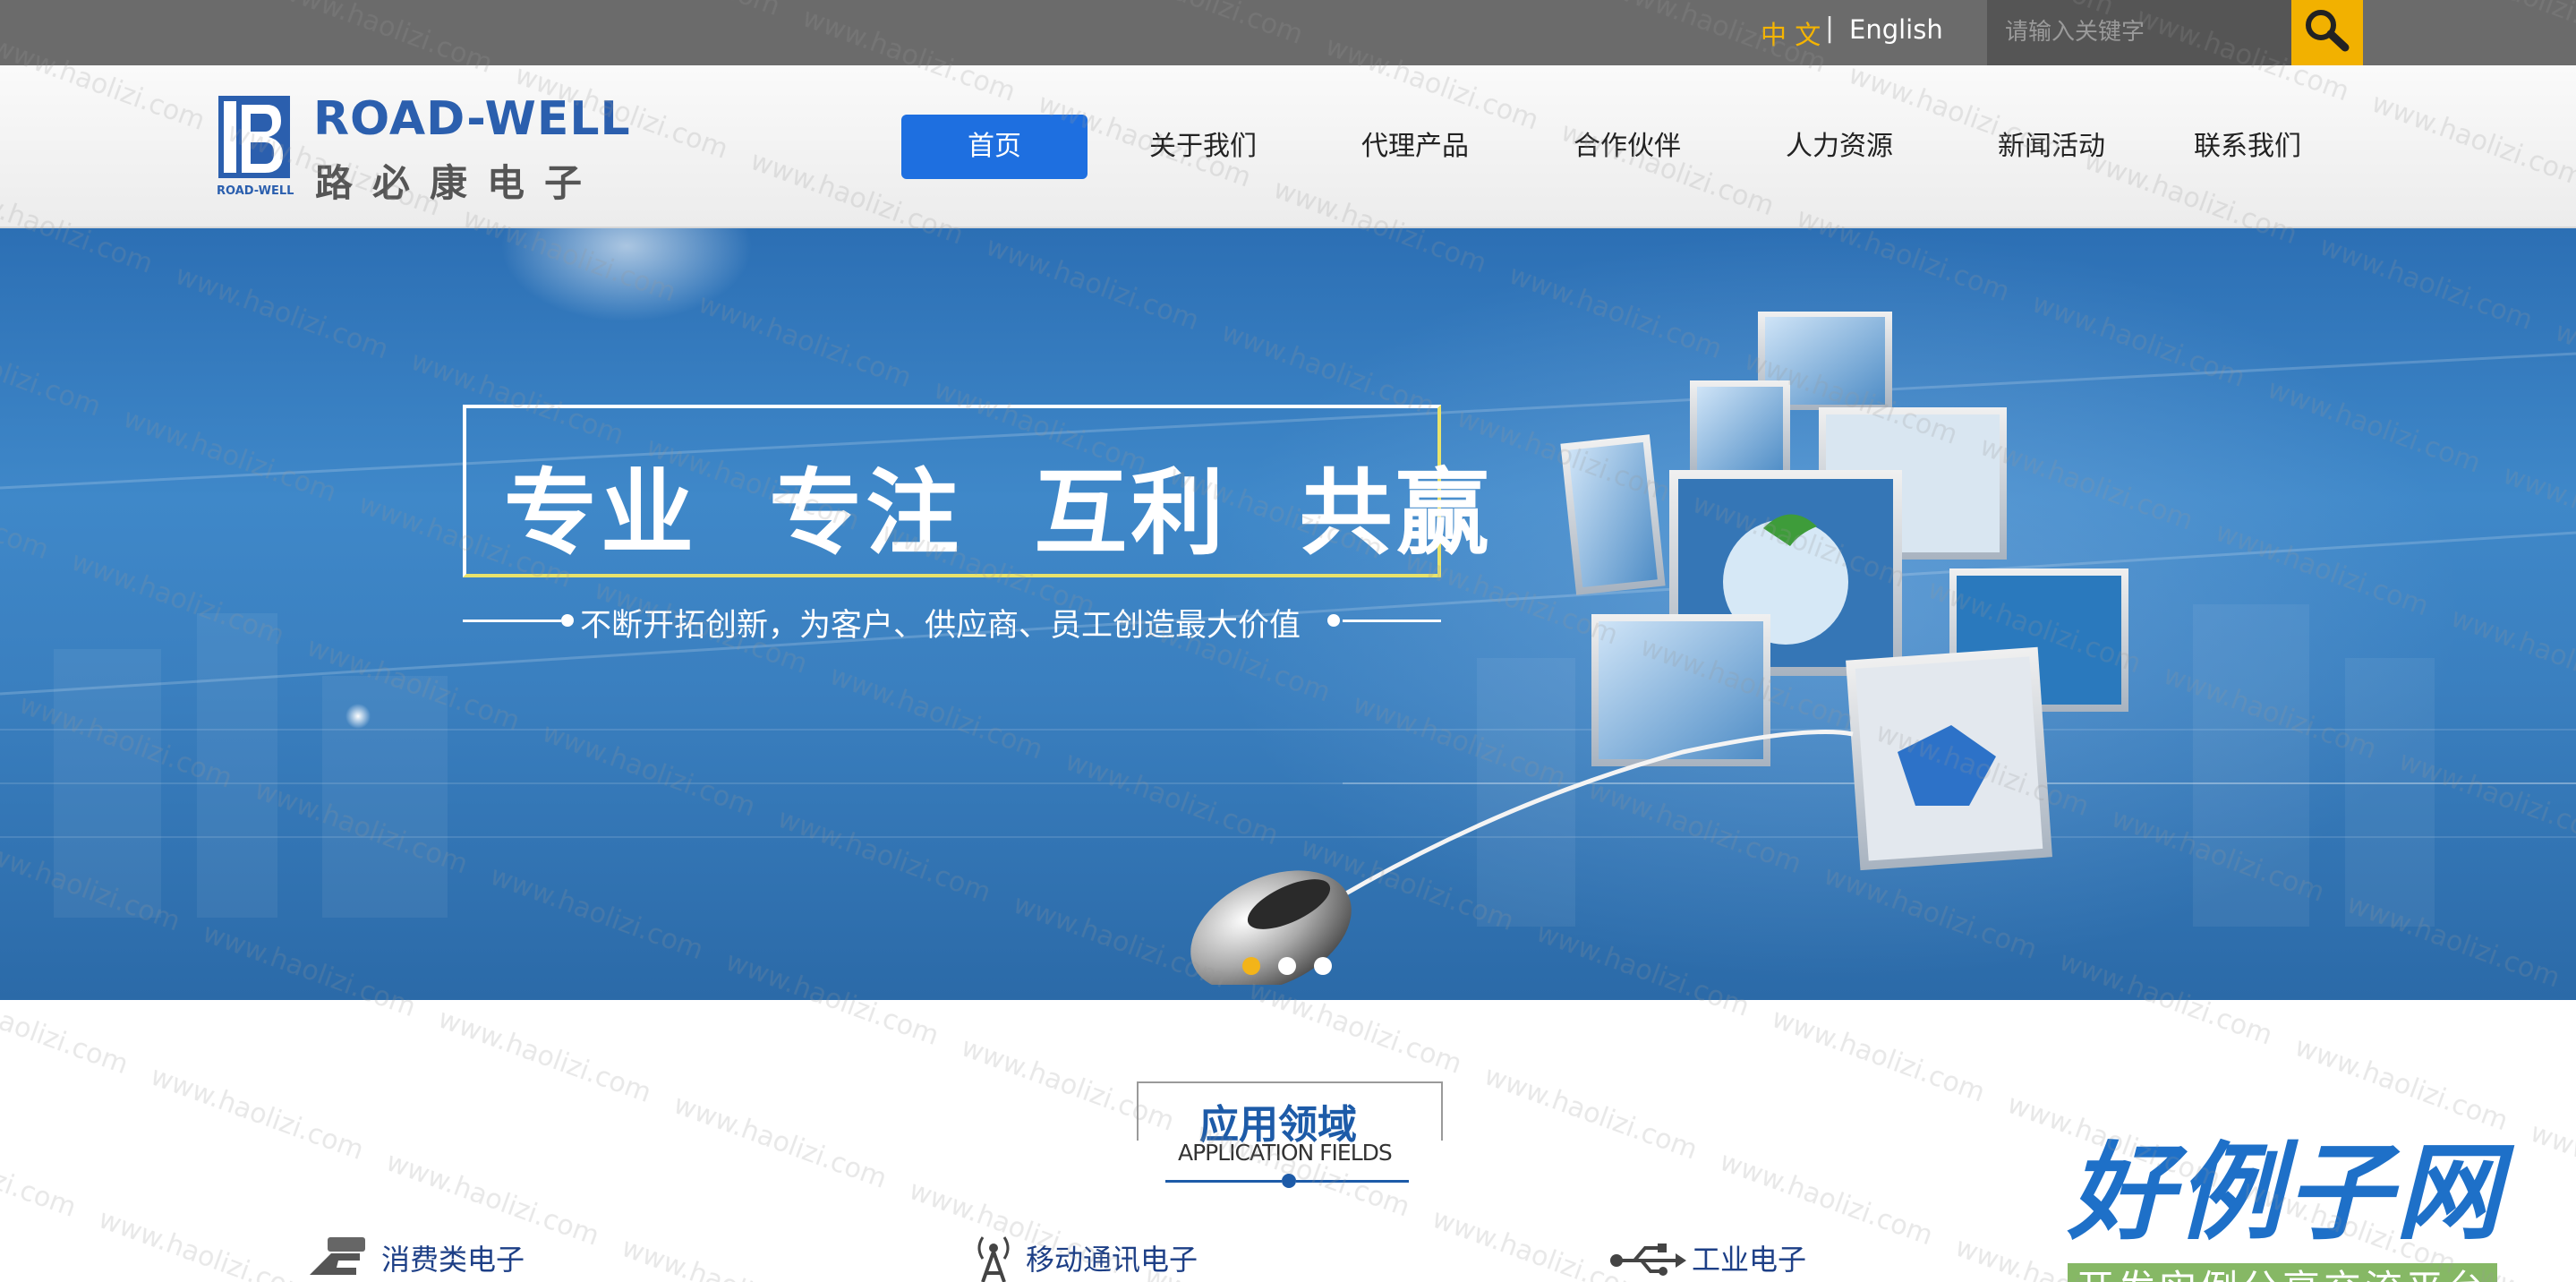 The image size is (2576, 1282). I want to click on section-title-en: APPLICATION FIELDS, so click(1285, 1153).